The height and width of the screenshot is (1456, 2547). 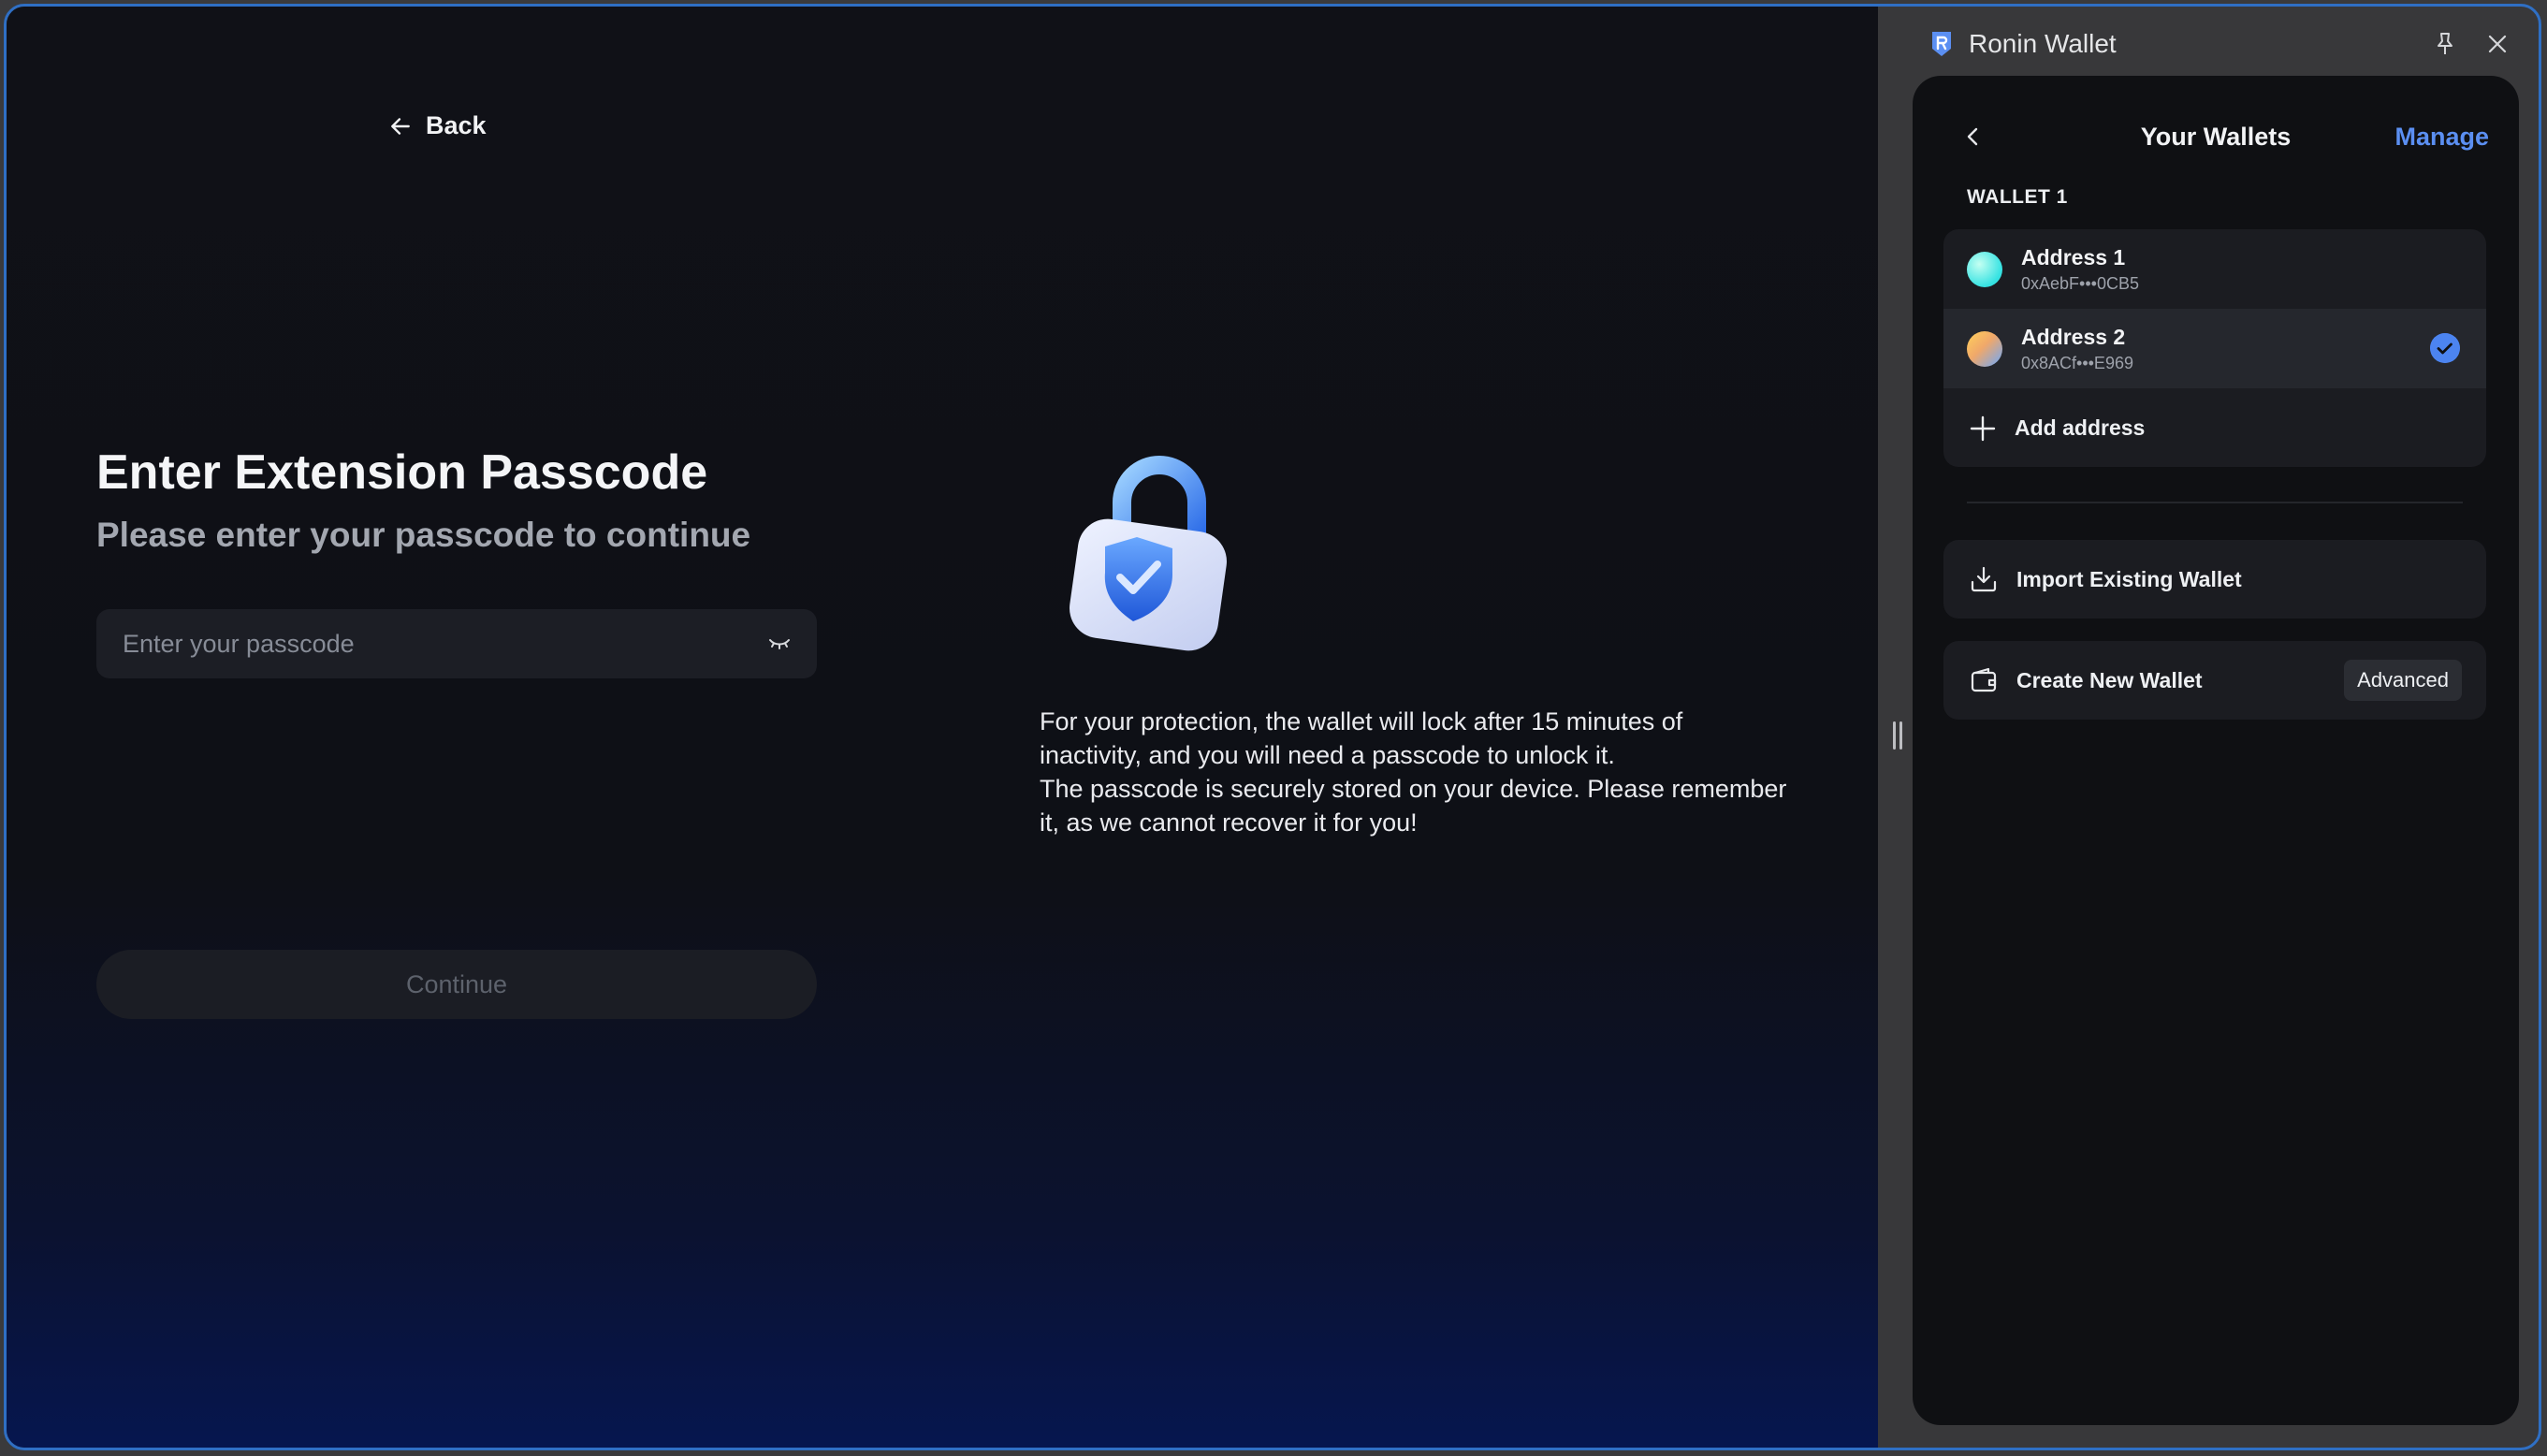 What do you see at coordinates (2080, 283) in the screenshot?
I see `address-short: 0xAebF•••0CB5` at bounding box center [2080, 283].